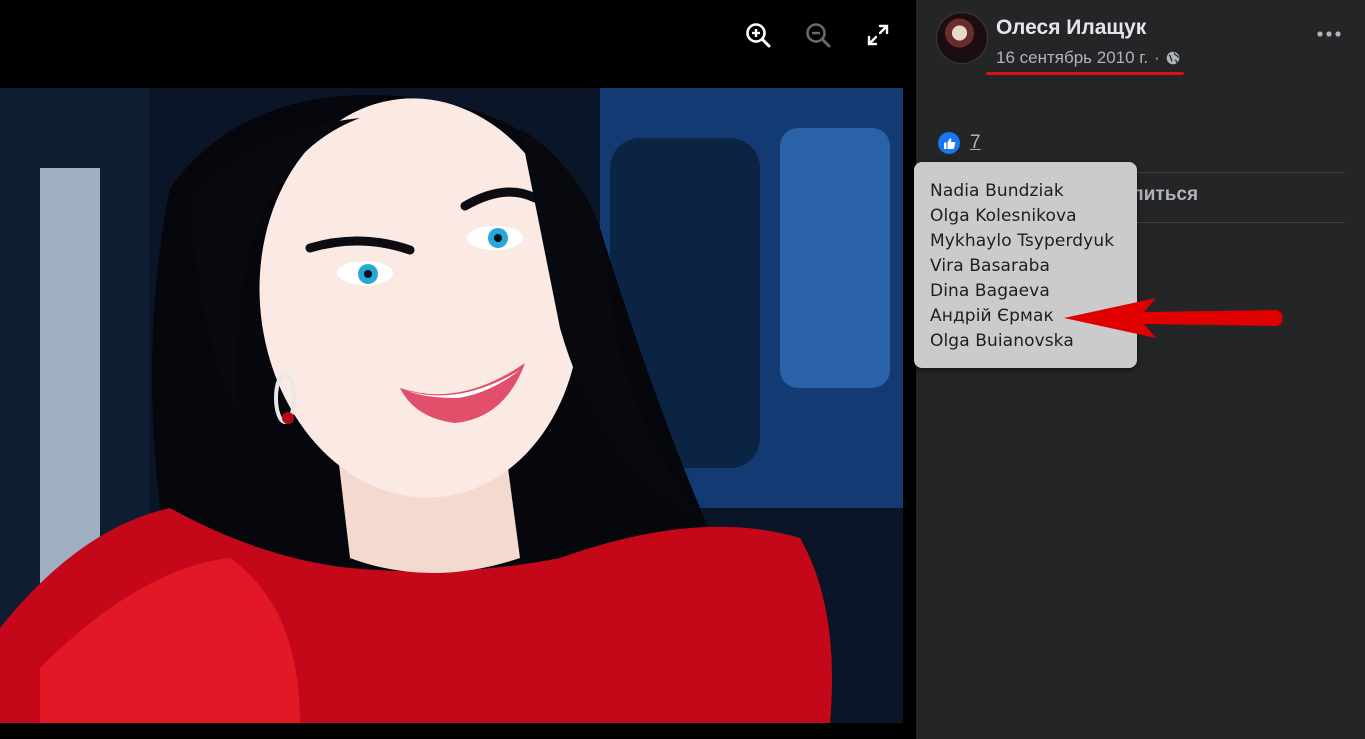  I want to click on liker-name: Nadia Bundziak, so click(997, 191).